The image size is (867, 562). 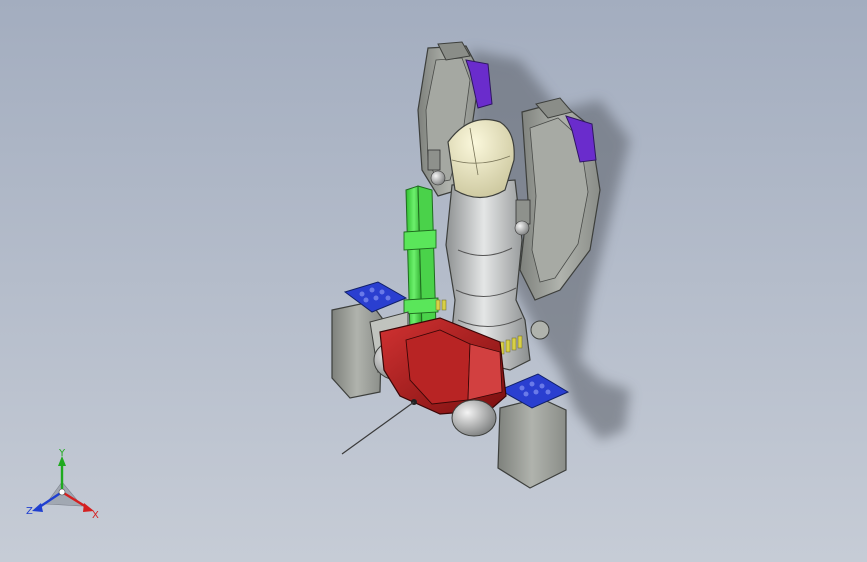 What do you see at coordinates (29, 511) in the screenshot?
I see `z-axis-label: Z` at bounding box center [29, 511].